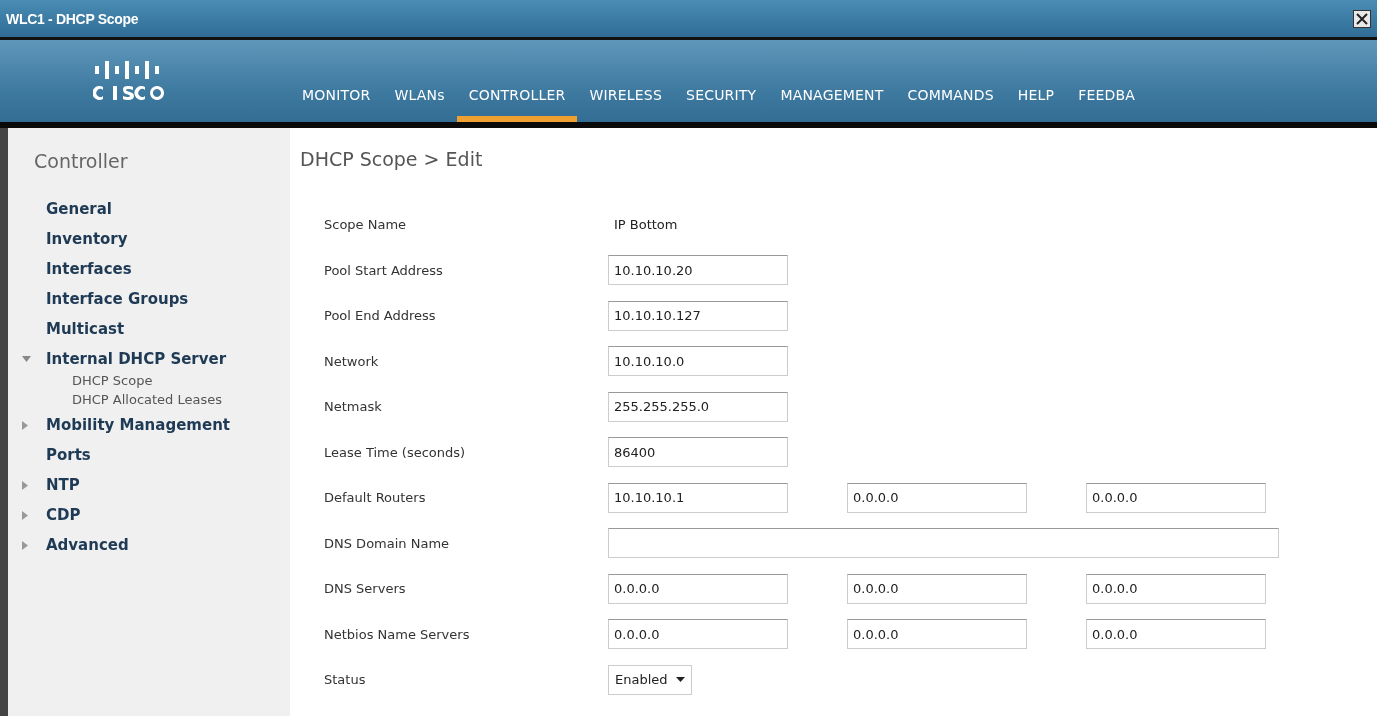  I want to click on field-label: Network, so click(351, 361).